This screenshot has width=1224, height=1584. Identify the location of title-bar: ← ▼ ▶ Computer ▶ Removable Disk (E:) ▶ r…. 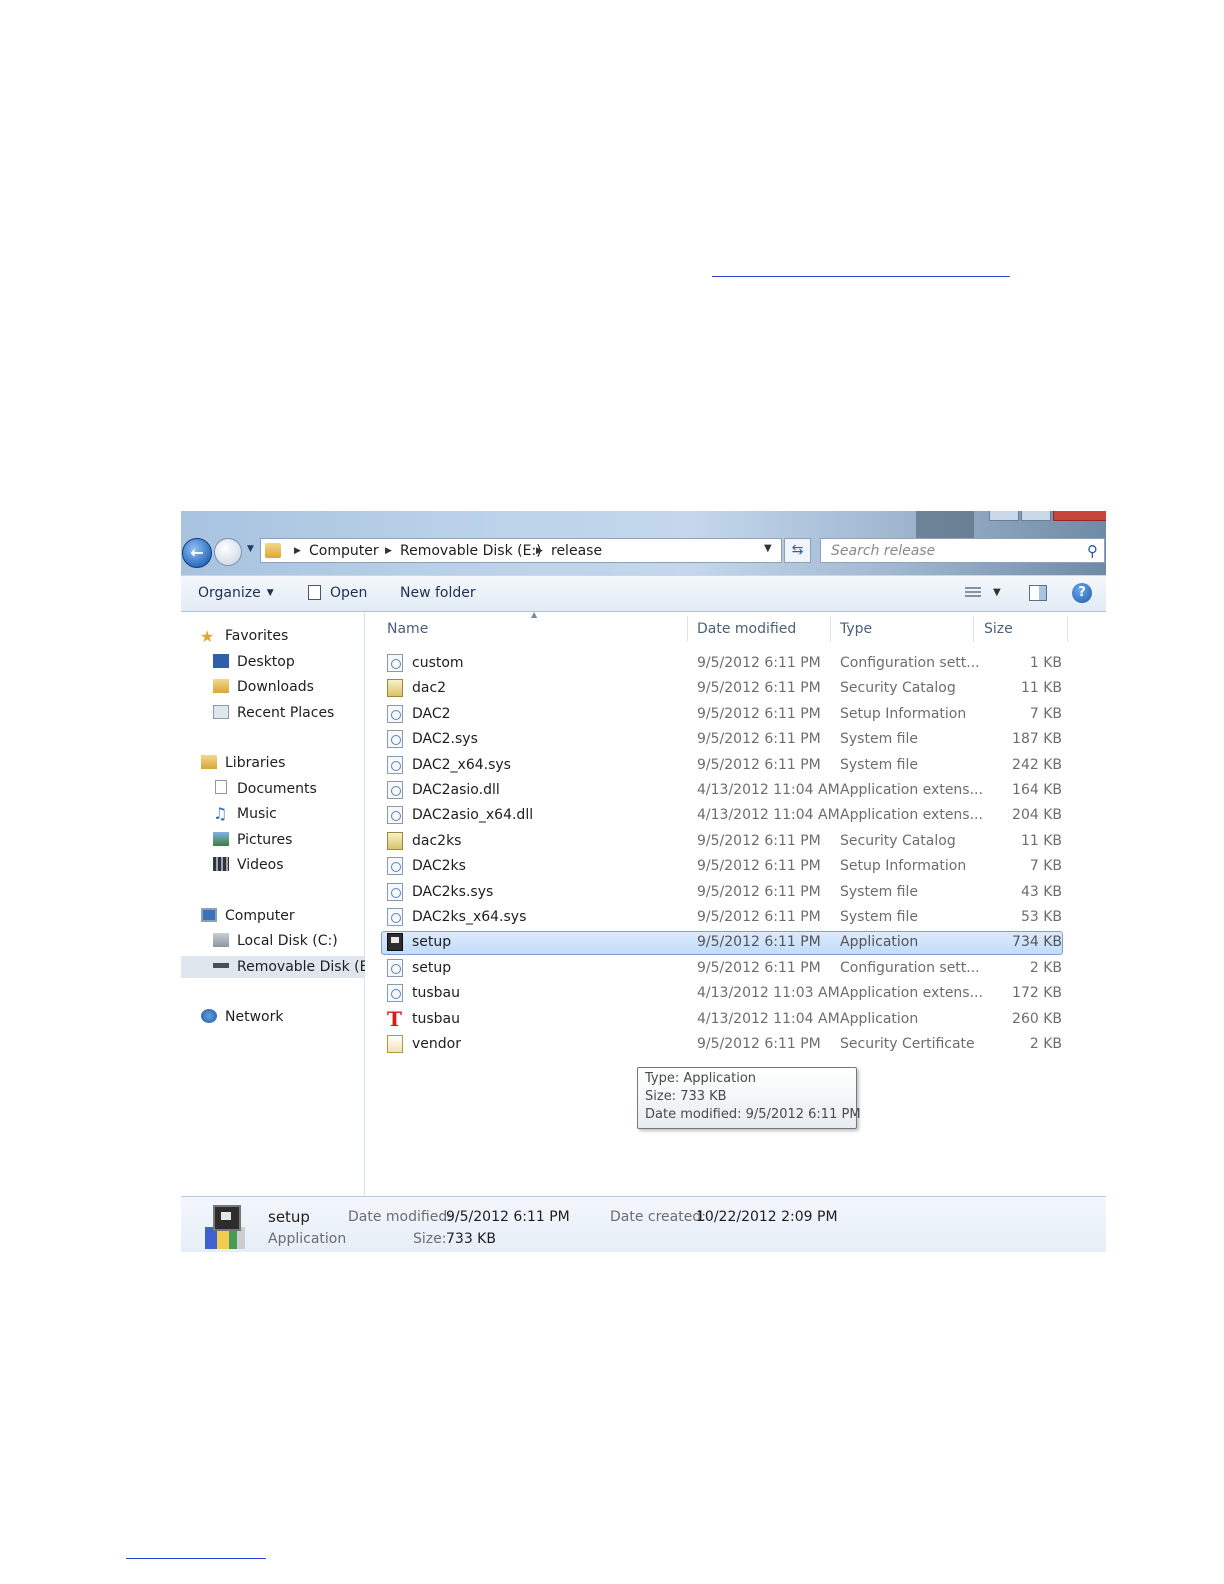
(643, 543).